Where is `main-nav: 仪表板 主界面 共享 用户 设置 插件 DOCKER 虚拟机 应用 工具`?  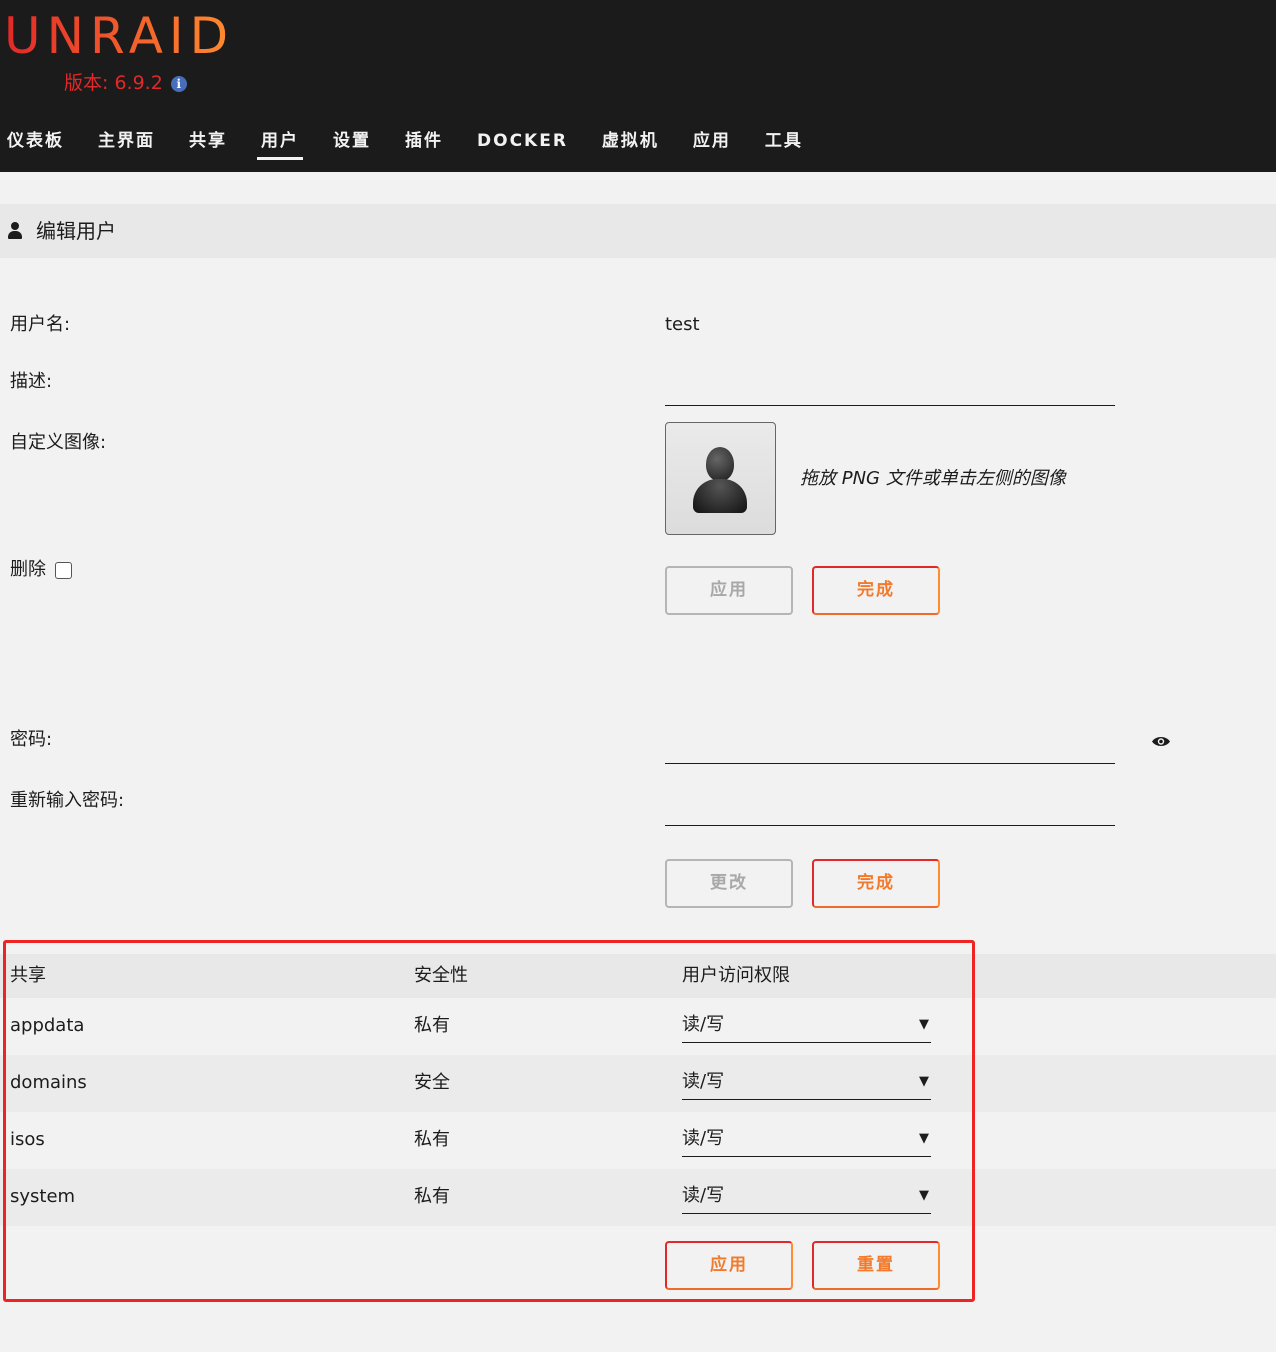 main-nav: 仪表板 主界面 共享 用户 设置 插件 DOCKER 虚拟机 应用 工具 is located at coordinates (415, 146).